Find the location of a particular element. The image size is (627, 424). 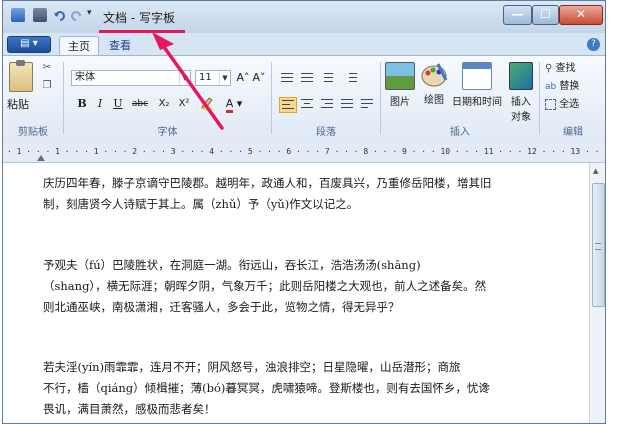

paste-icon is located at coordinates (21, 76).